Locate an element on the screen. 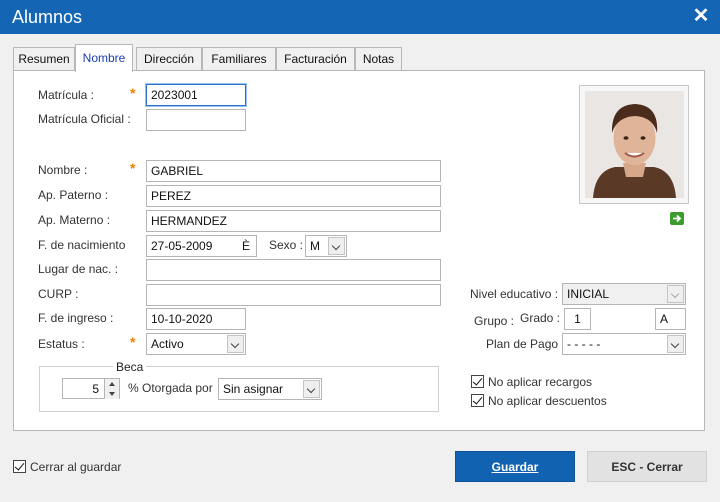 The width and height of the screenshot is (720, 502). nivel-educativo-select: INICIAL is located at coordinates (624, 294).